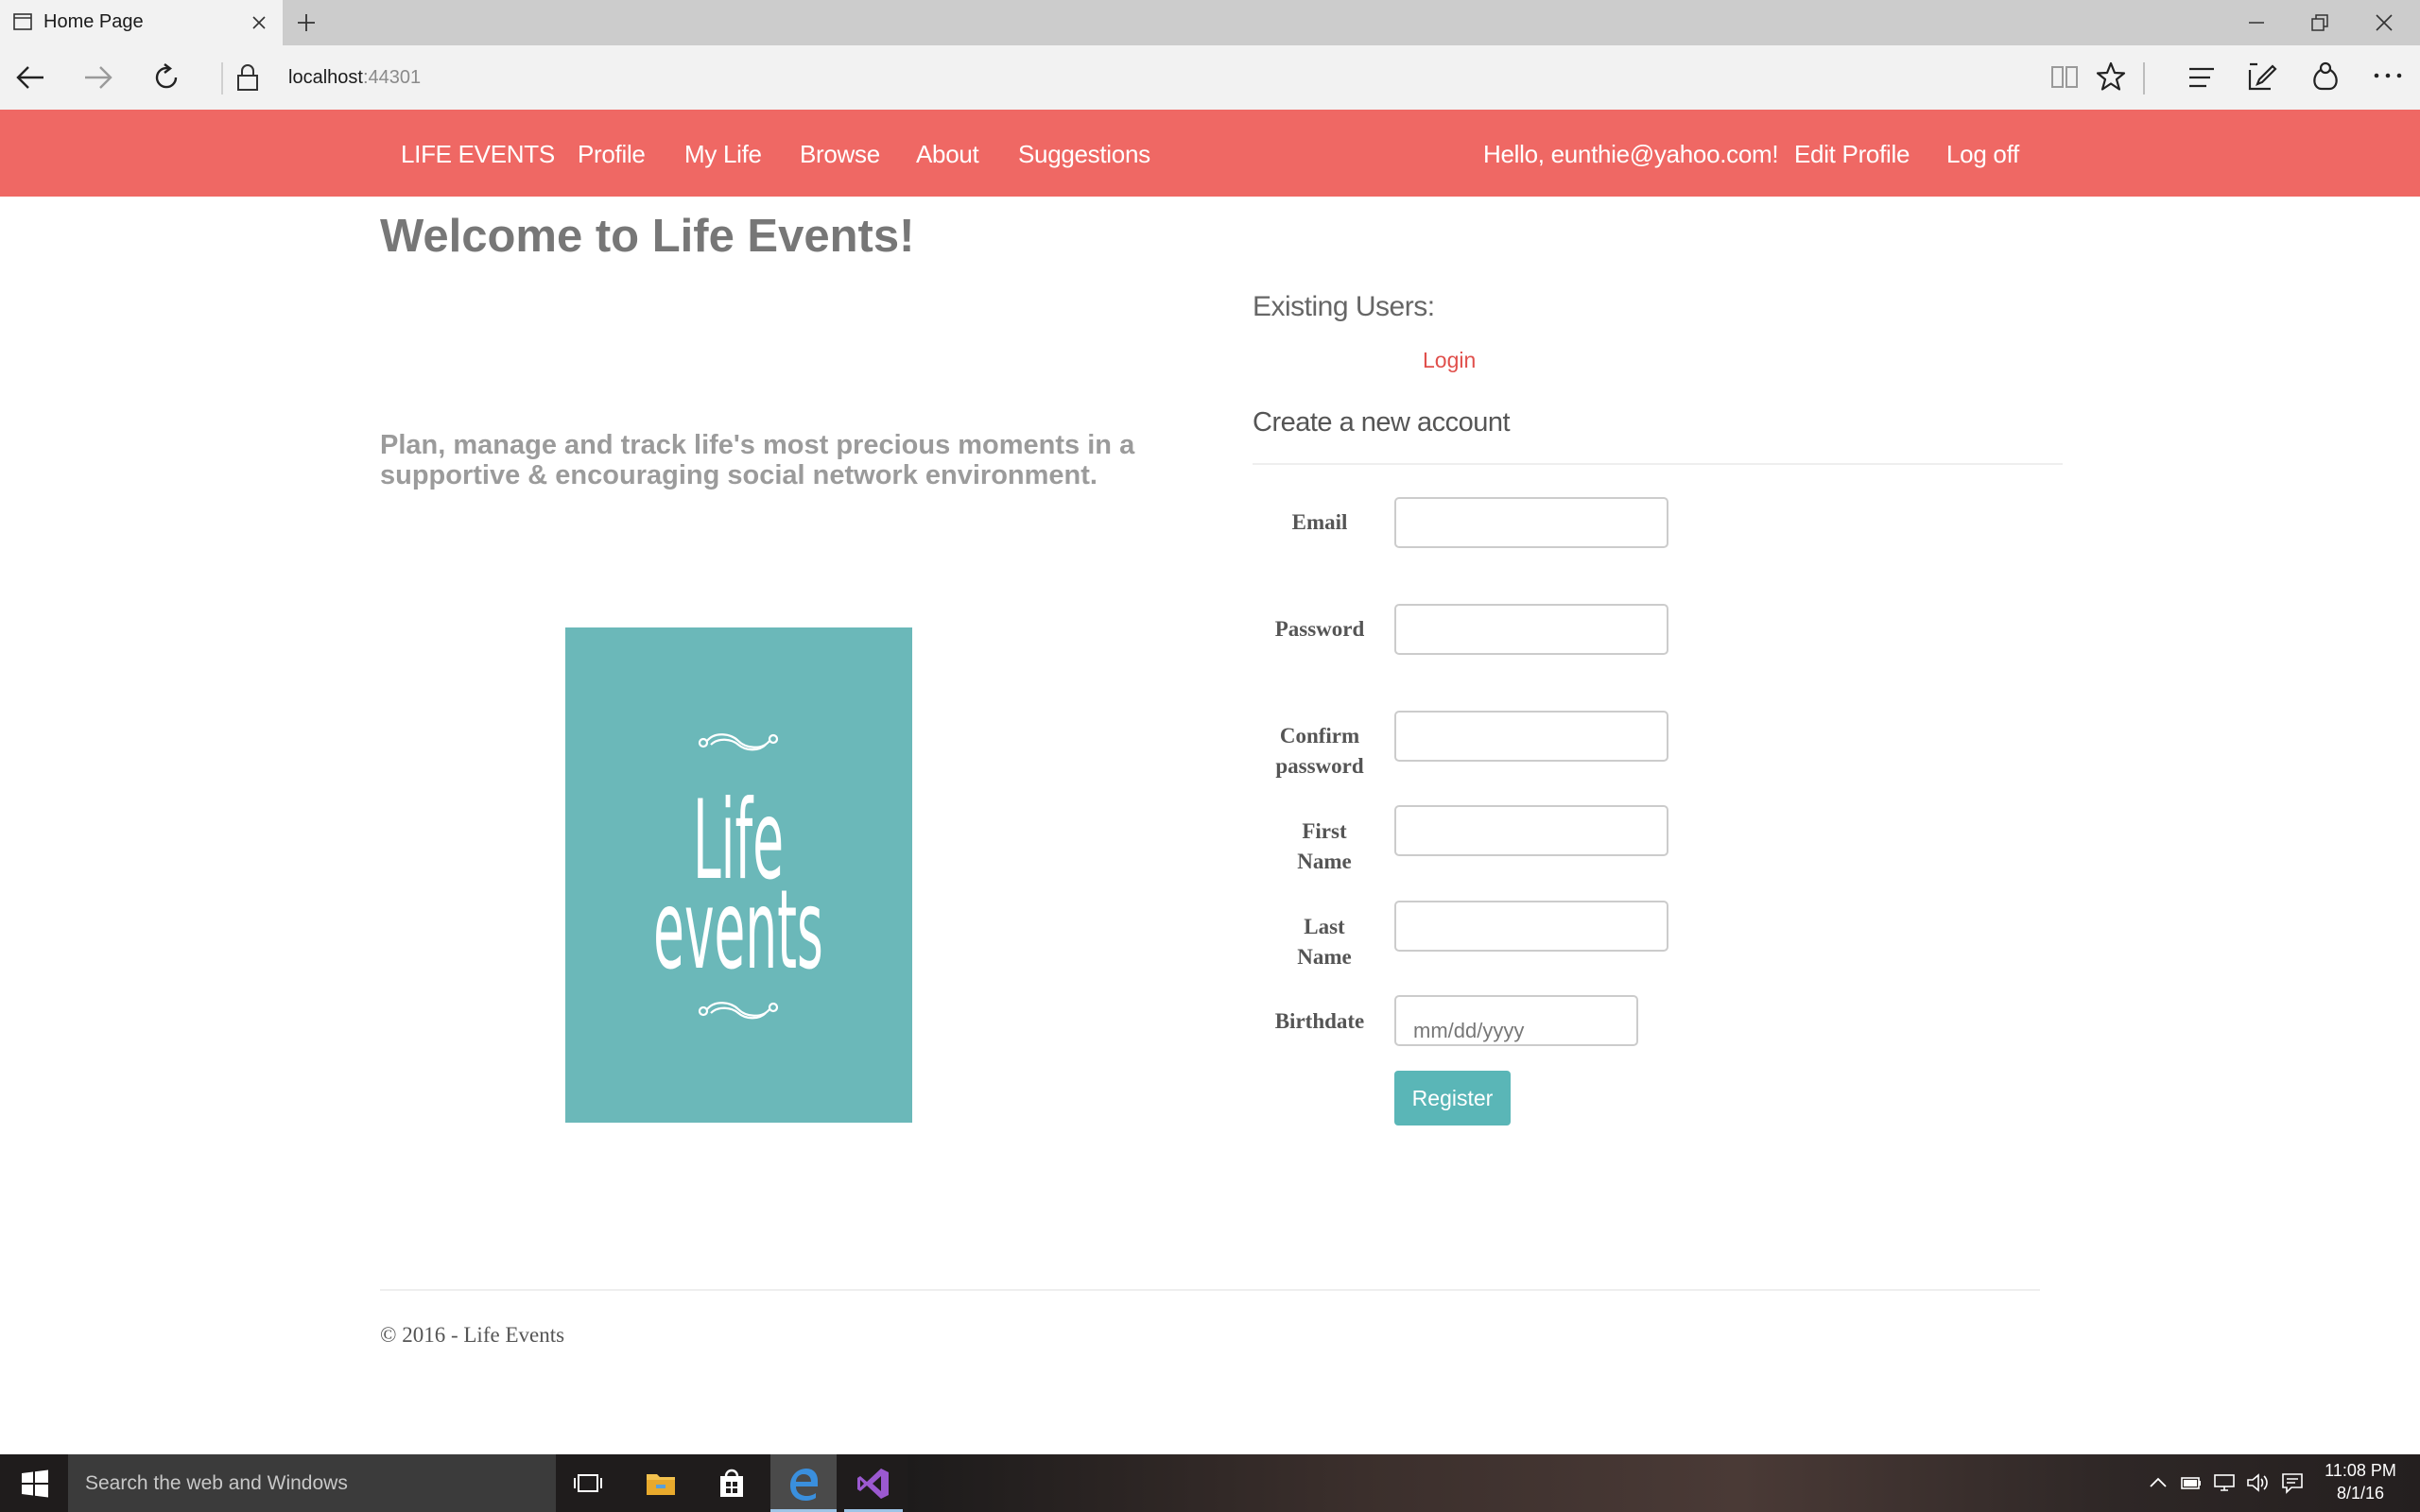 This screenshot has width=2420, height=1512. I want to click on forward-arrow-icon, so click(98, 77).